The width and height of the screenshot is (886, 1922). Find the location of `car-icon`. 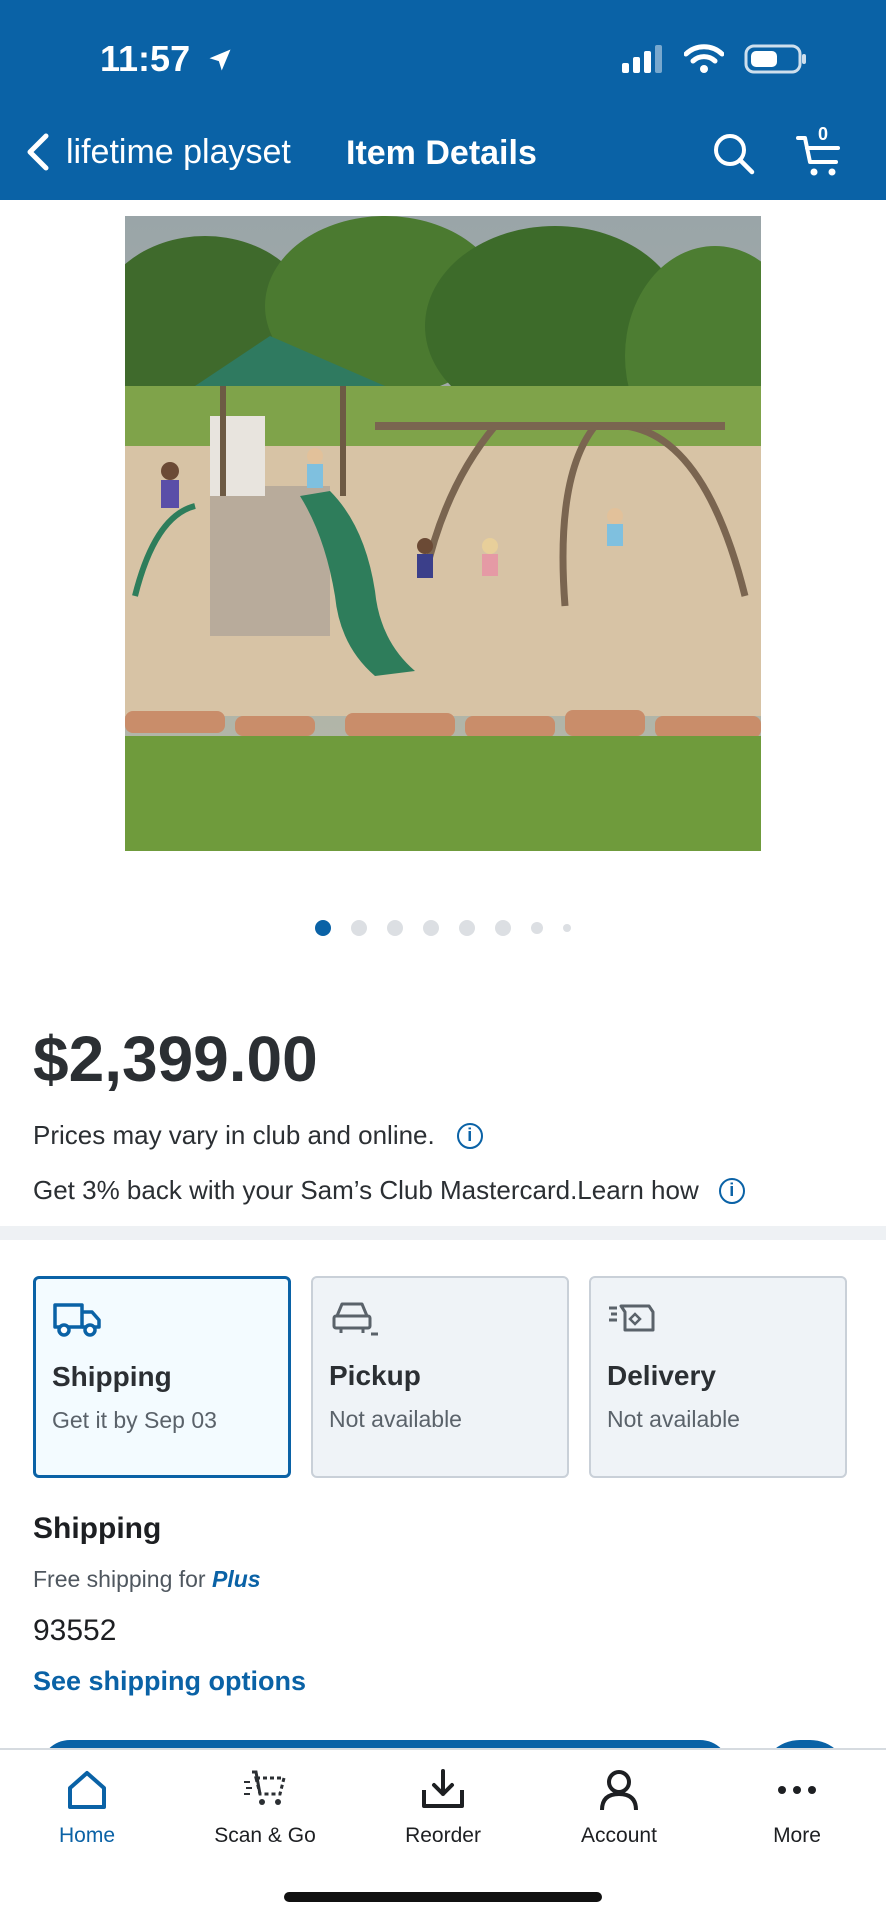

car-icon is located at coordinates (355, 1319).